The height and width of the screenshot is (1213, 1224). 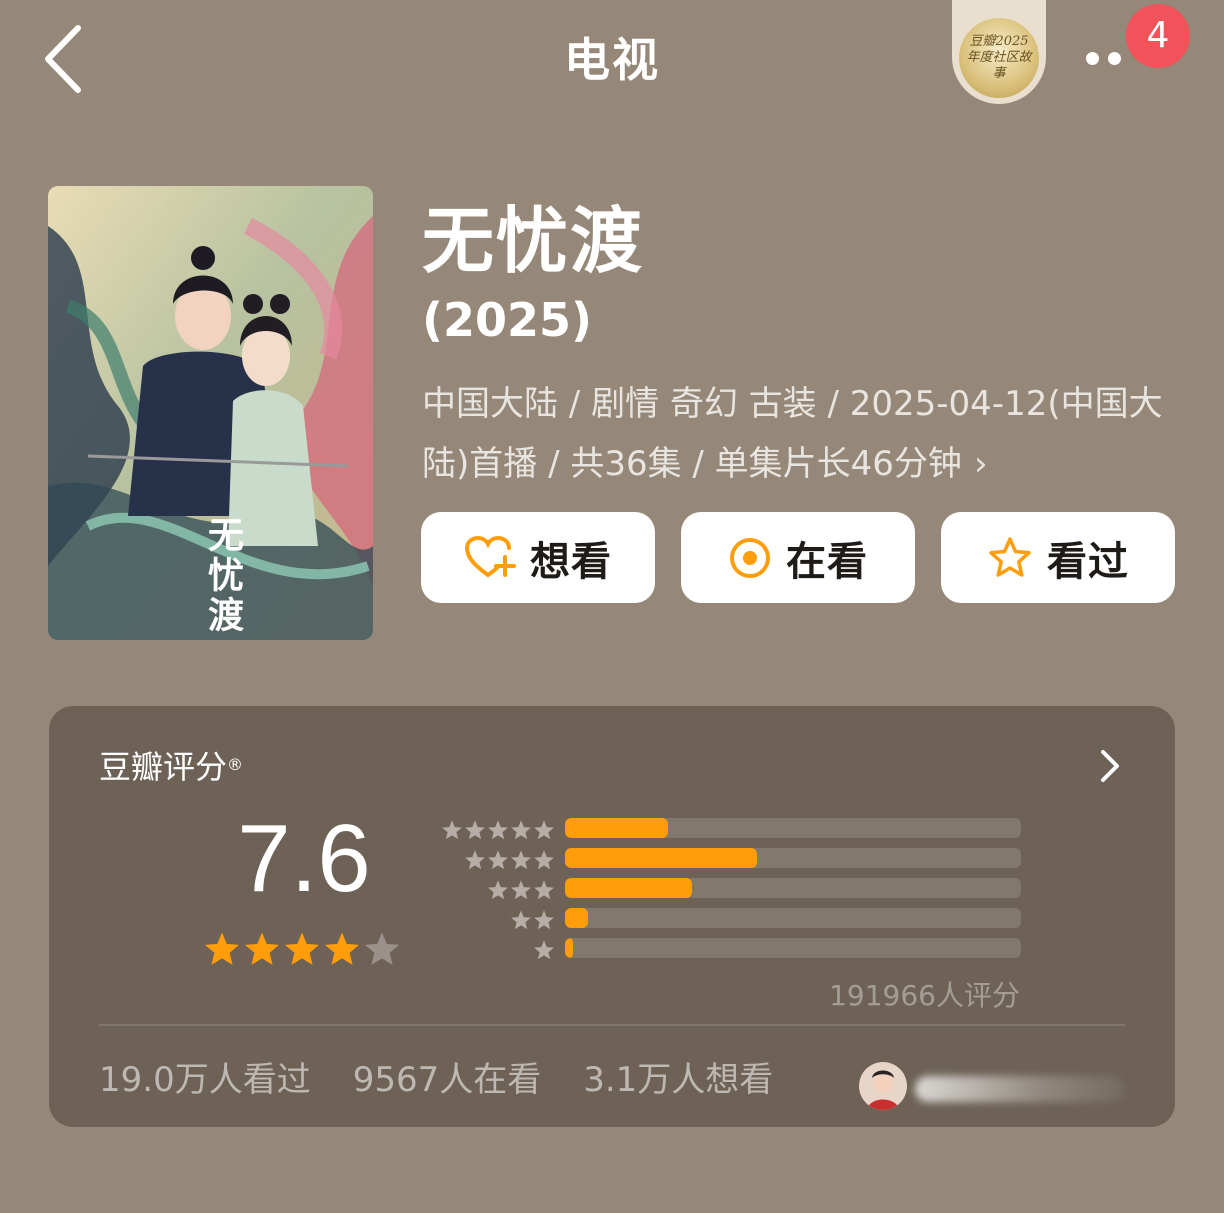 I want to click on poster-image: 无忧渡, so click(x=210, y=413).